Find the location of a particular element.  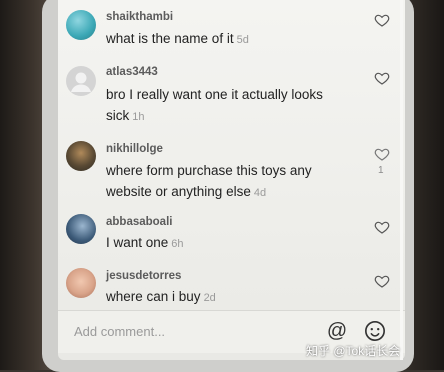

like-count: 1 is located at coordinates (381, 170).